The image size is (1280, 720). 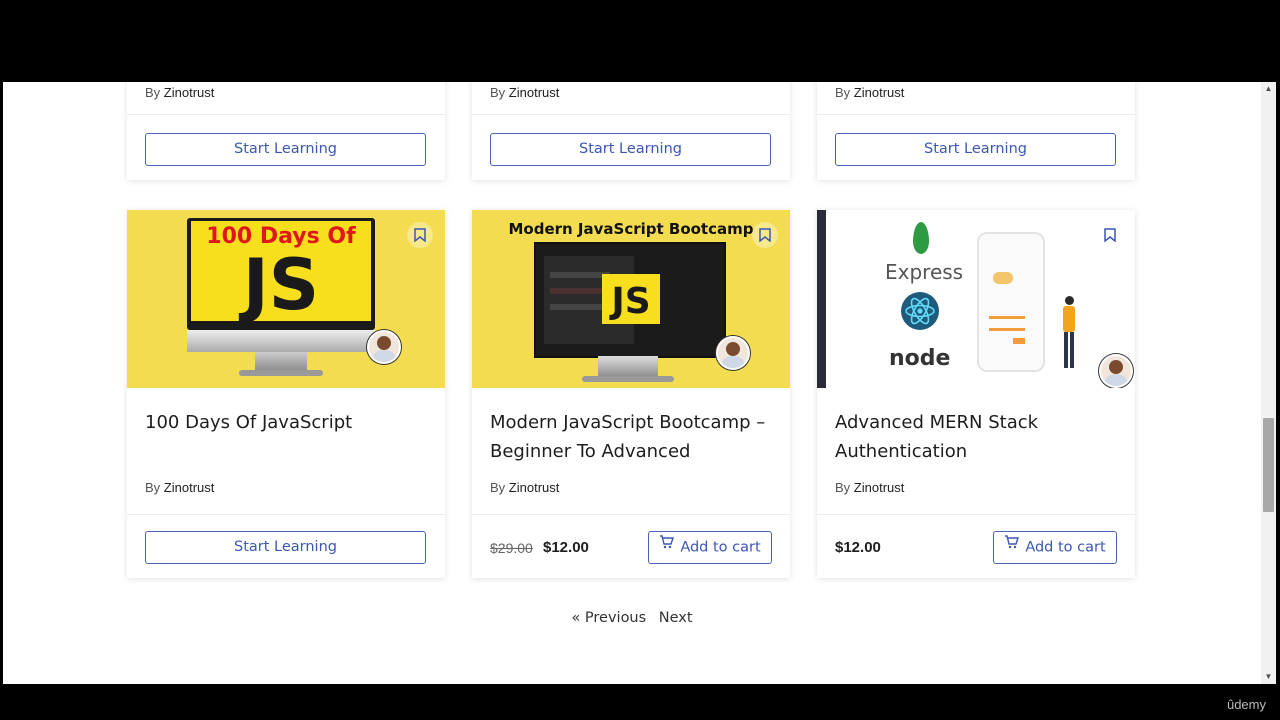 I want to click on course-thumbnail: 100 Days Of JS, so click(x=286, y=299).